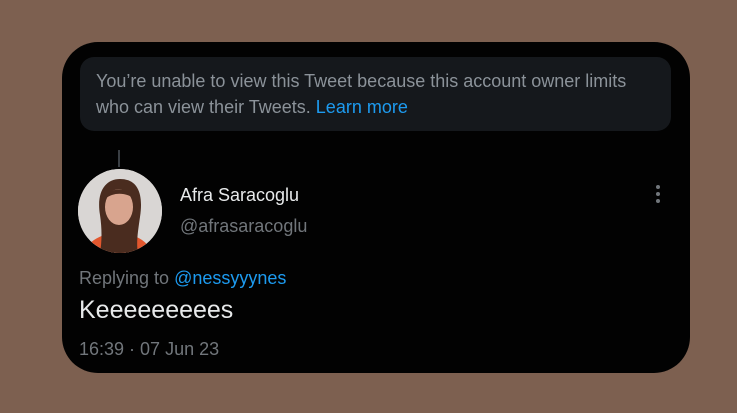 The height and width of the screenshot is (413, 737). Describe the element at coordinates (149, 349) in the screenshot. I see `tweet-timestamp: 16:39 · 07 Jun 23` at that location.